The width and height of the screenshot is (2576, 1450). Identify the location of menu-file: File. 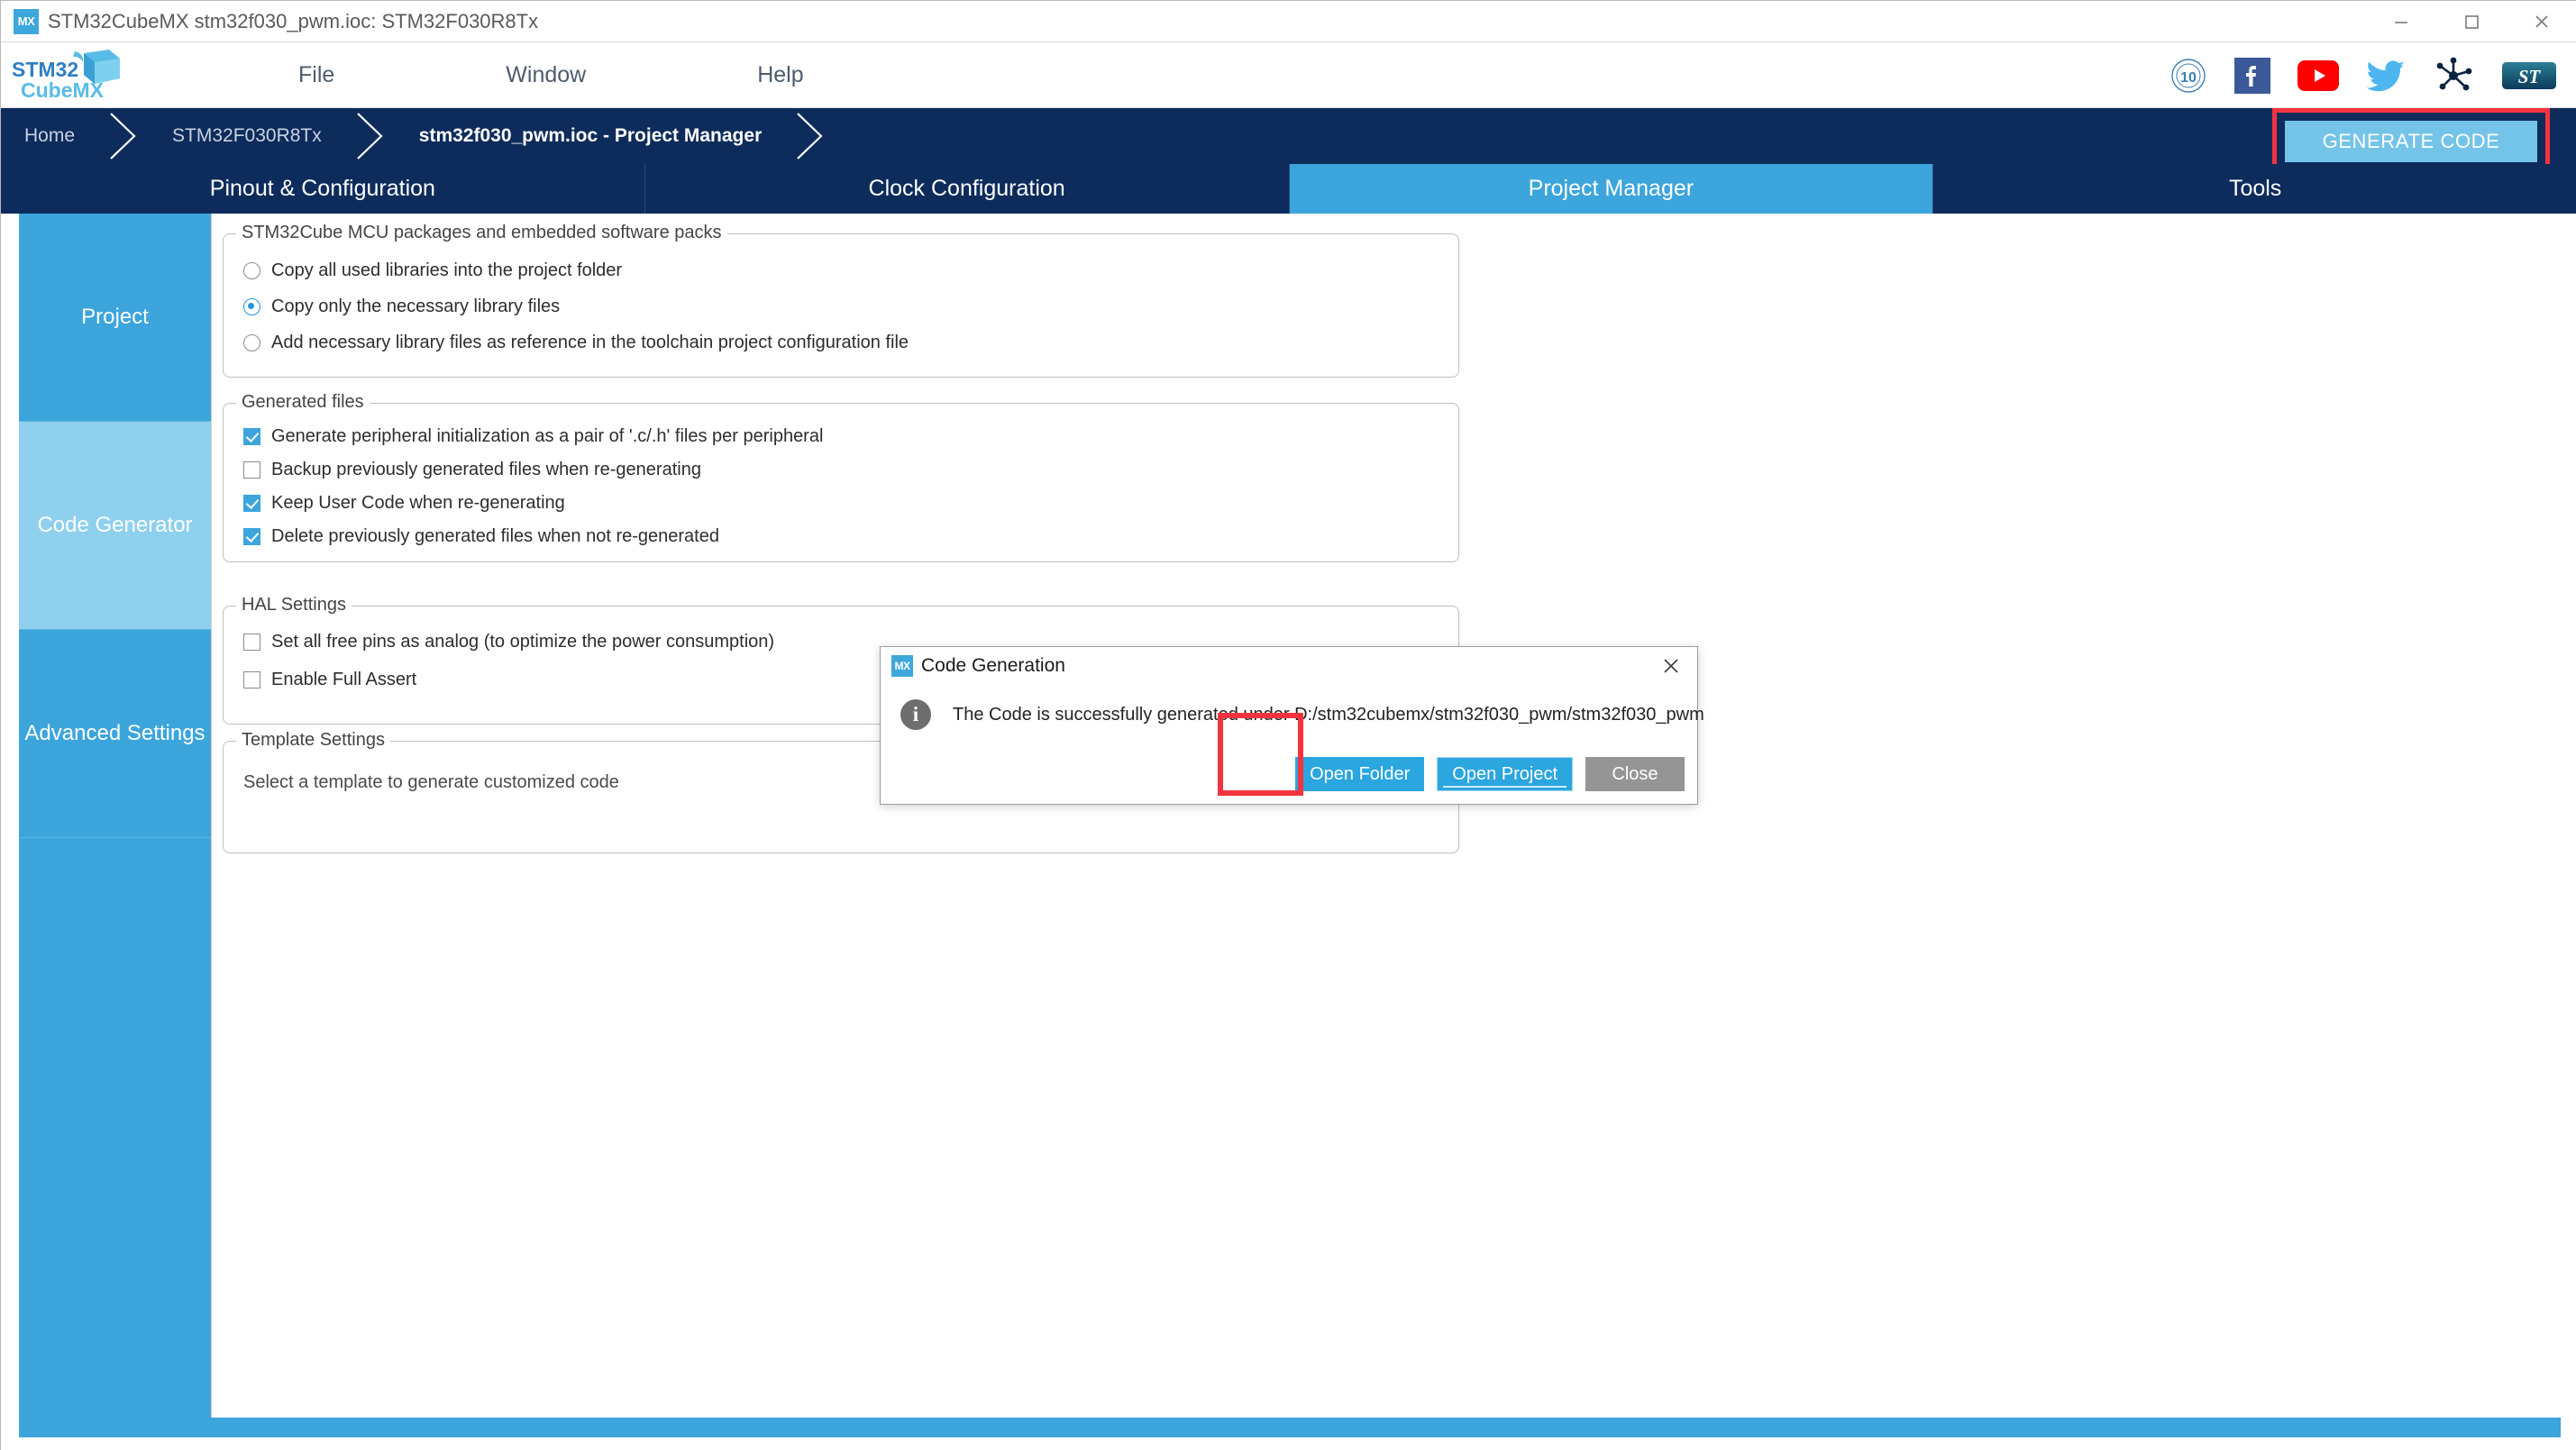
(316, 75).